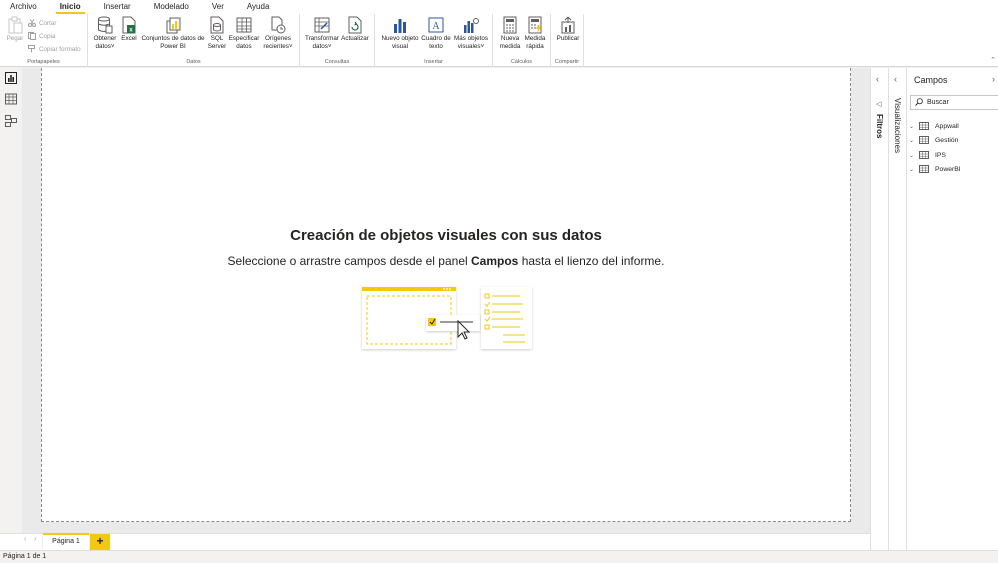 The image size is (998, 563). Describe the element at coordinates (117, 7) in the screenshot. I see `tab-insertar: Insertar` at that location.